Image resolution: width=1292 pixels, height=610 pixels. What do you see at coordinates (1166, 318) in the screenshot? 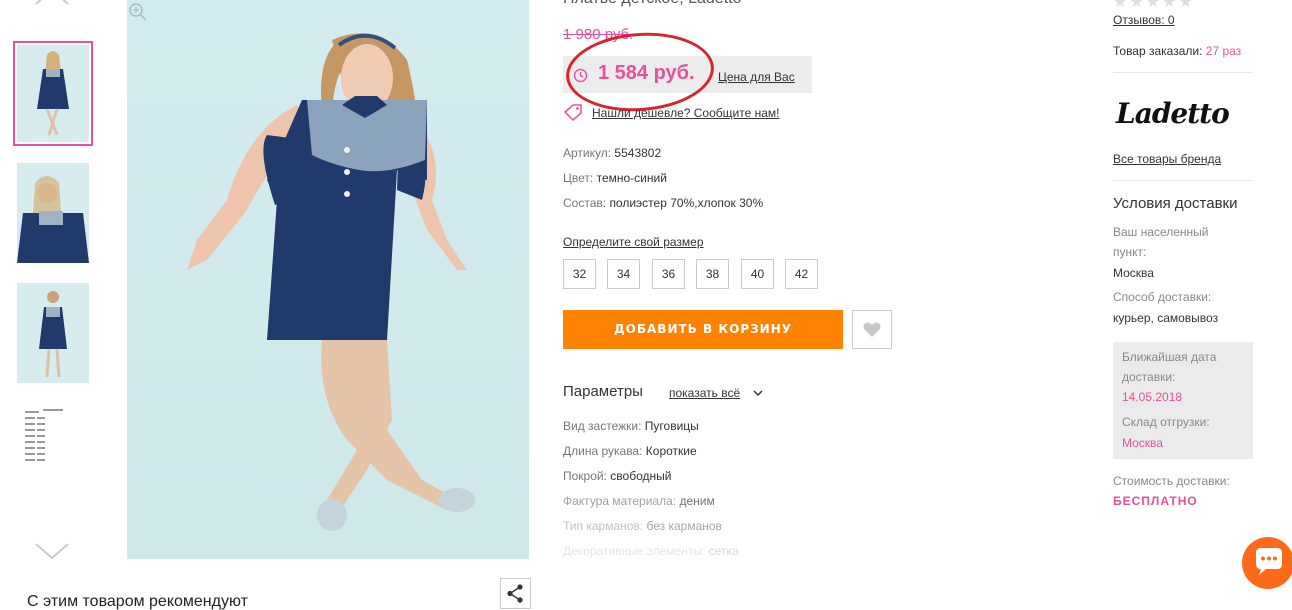
I see `delivery-method-value: курьер, самовывоз` at bounding box center [1166, 318].